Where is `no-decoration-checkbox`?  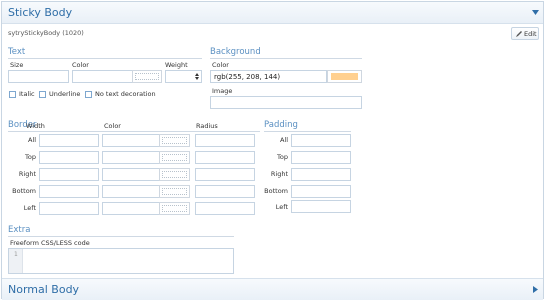 no-decoration-checkbox is located at coordinates (88, 94).